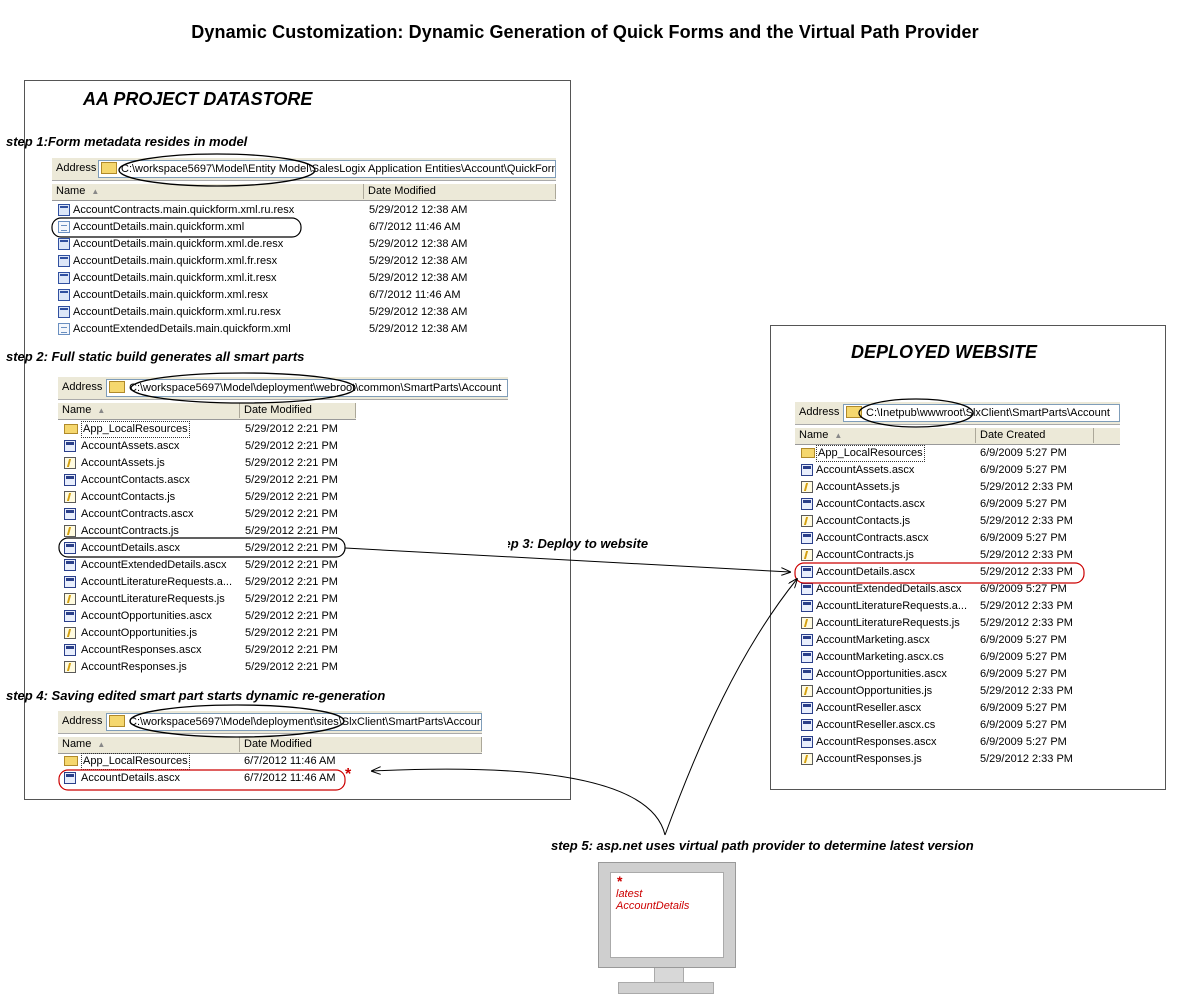  I want to click on file-row: AccountContracts.js 5/29/2012 2:21 PM, so click(283, 531).